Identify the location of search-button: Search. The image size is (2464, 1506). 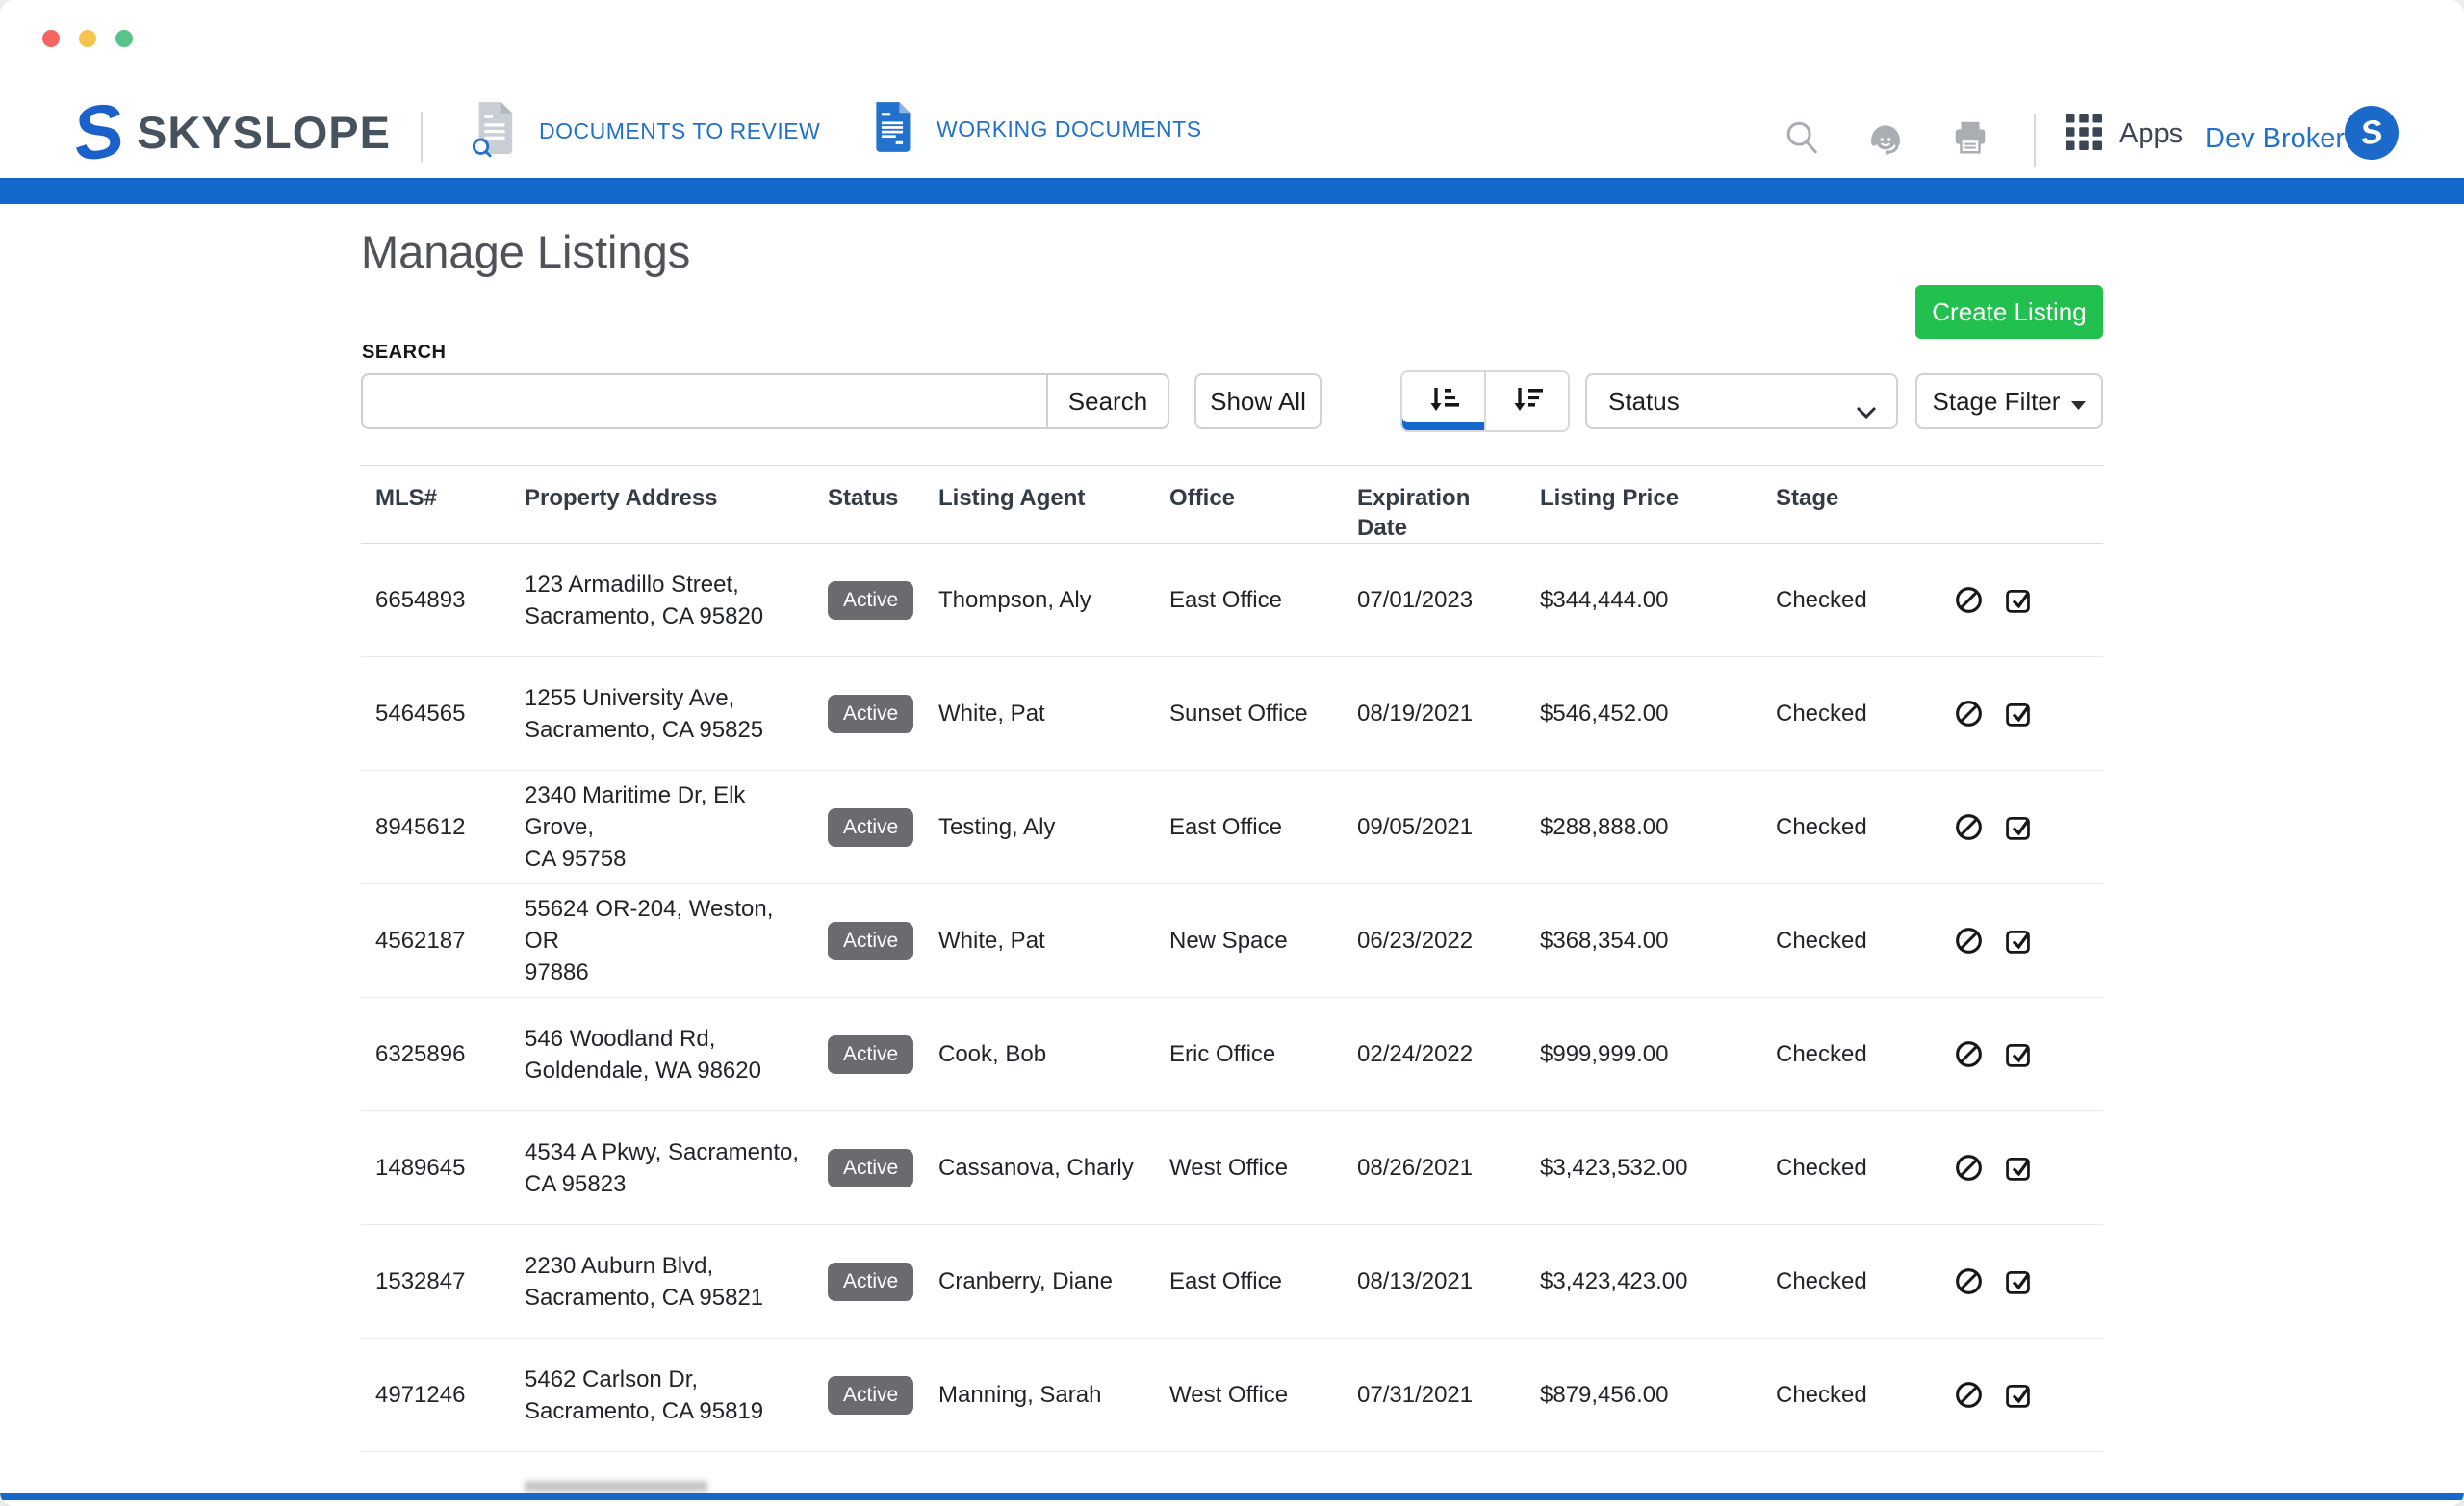
(1108, 401).